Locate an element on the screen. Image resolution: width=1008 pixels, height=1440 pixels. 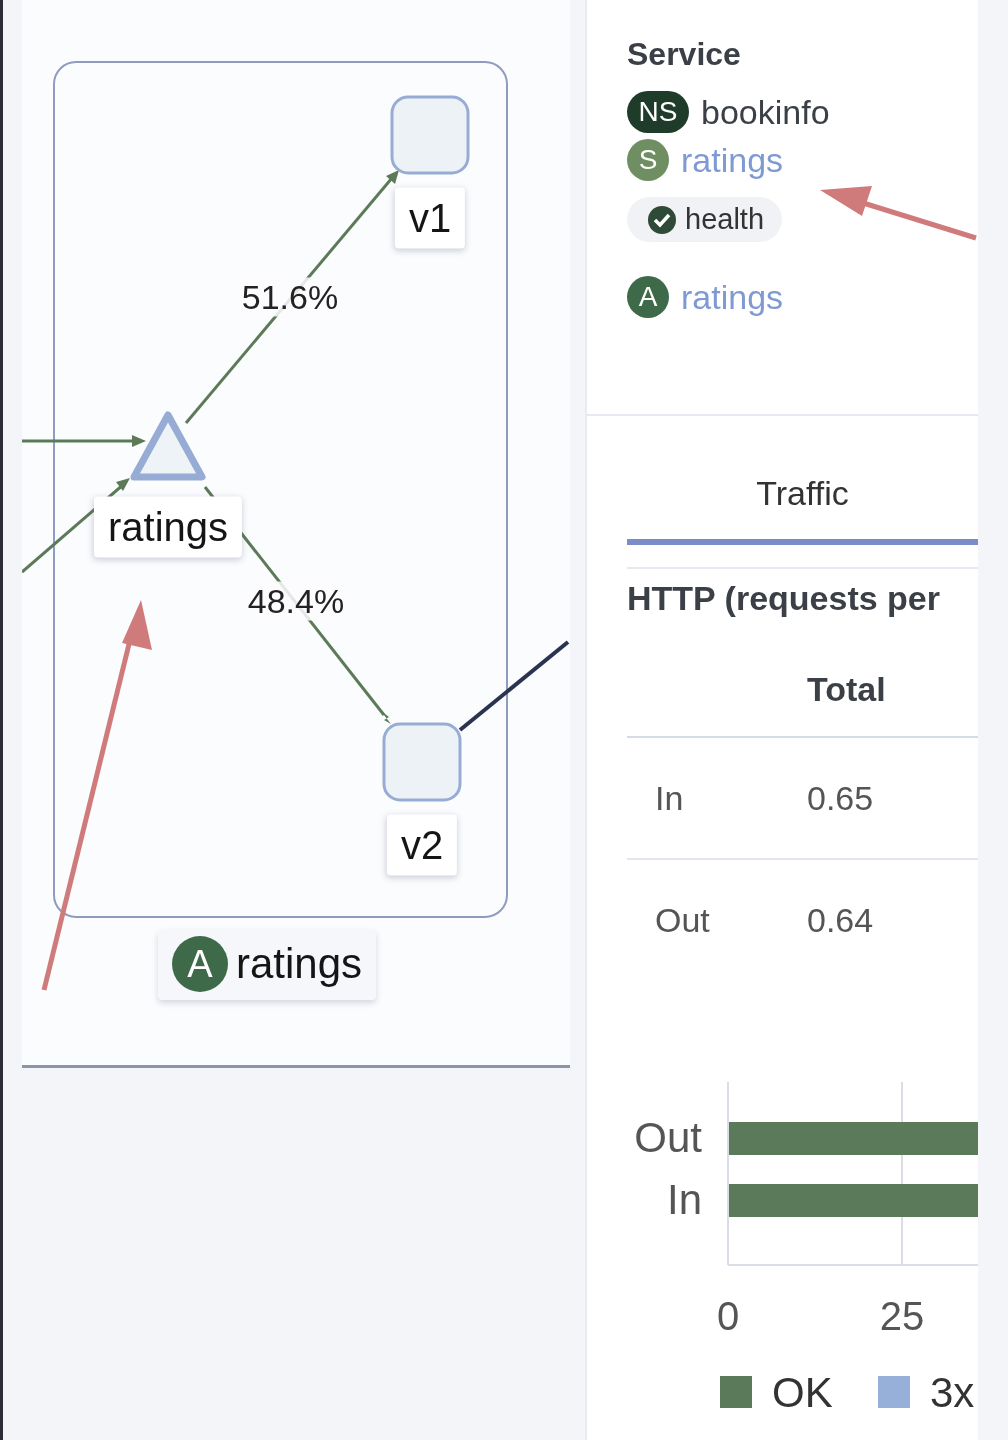
service-node is located at coordinates (168, 446).